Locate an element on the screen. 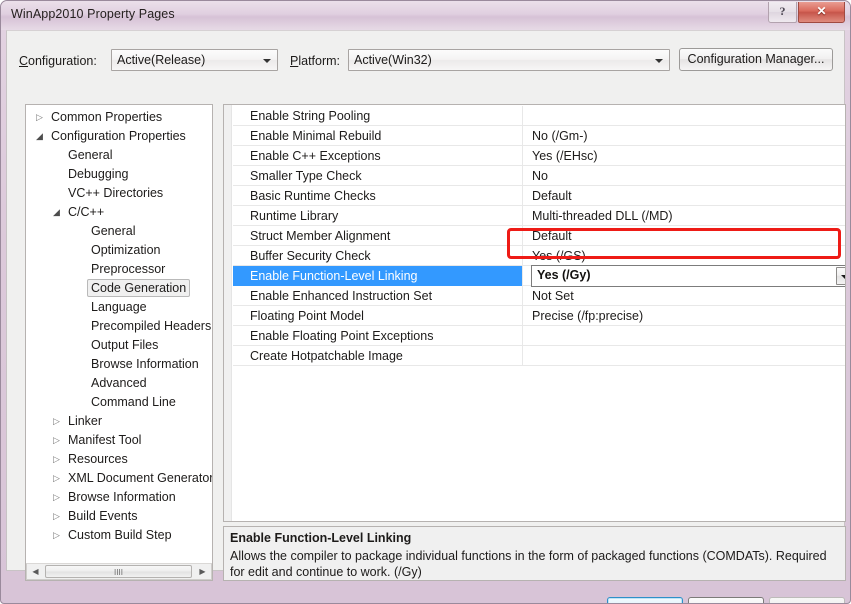 The image size is (851, 604). property-row: Enable C++ Exceptions Yes (/EHsc) is located at coordinates (539, 156).